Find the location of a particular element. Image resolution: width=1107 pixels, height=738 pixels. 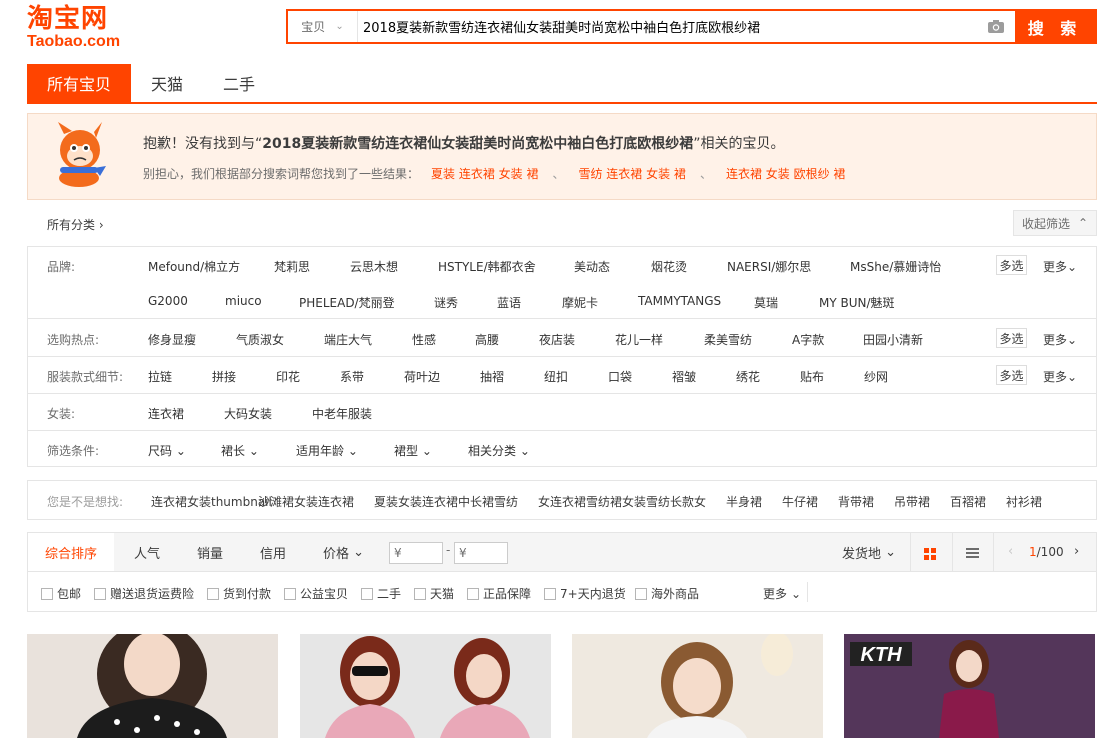

list-view-icon is located at coordinates (972, 553).